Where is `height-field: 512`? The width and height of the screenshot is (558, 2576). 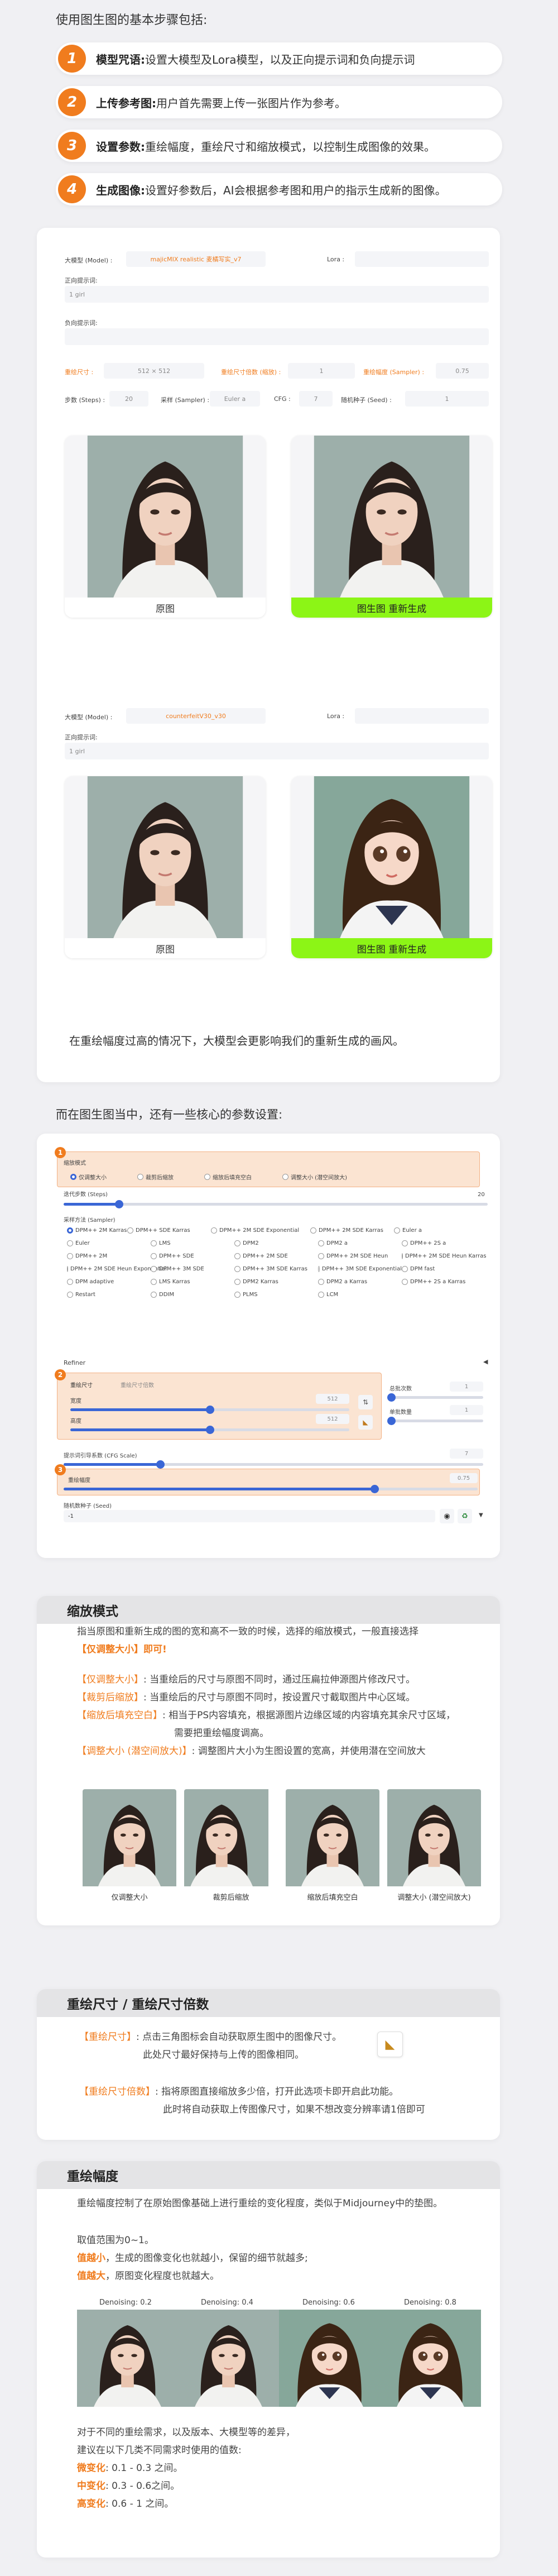
height-field: 512 is located at coordinates (333, 1419).